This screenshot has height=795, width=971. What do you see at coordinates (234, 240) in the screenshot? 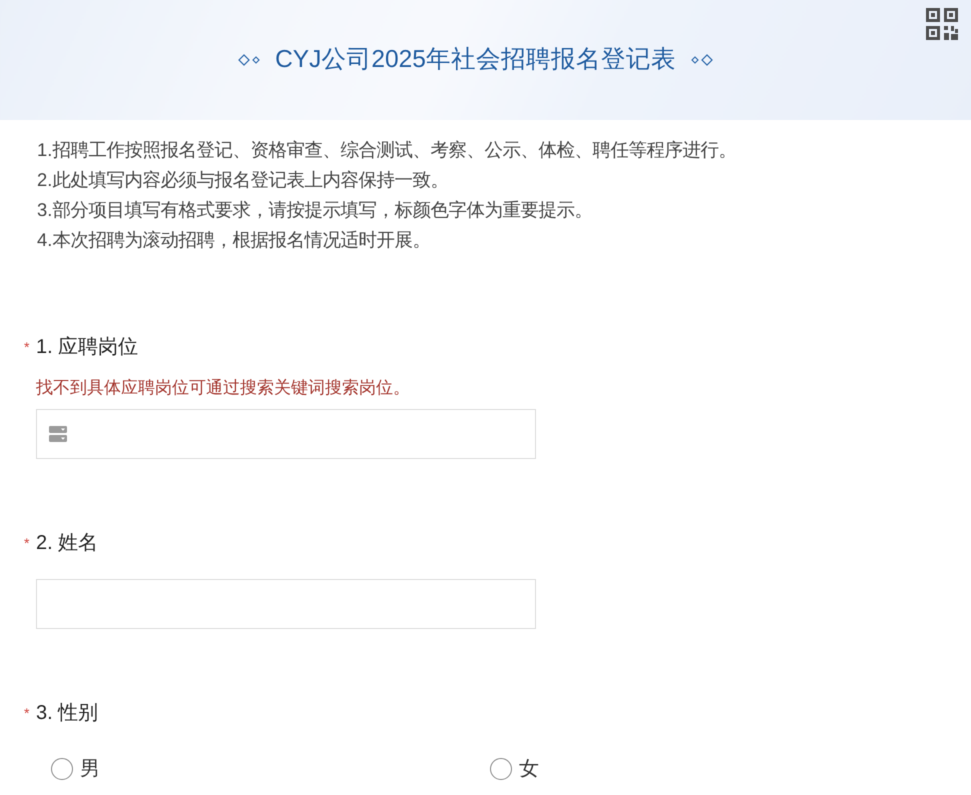
I see `instruction-text: 4.本次招聘为滚动招聘，根据报名情况适时开展。` at bounding box center [234, 240].